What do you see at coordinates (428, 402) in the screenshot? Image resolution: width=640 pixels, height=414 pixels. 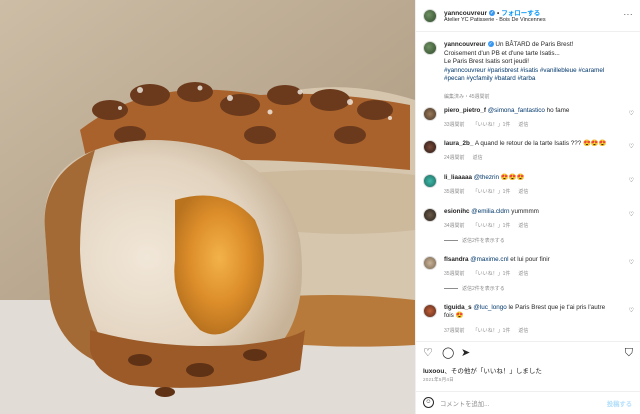 I see `emoji-icon: ☺` at bounding box center [428, 402].